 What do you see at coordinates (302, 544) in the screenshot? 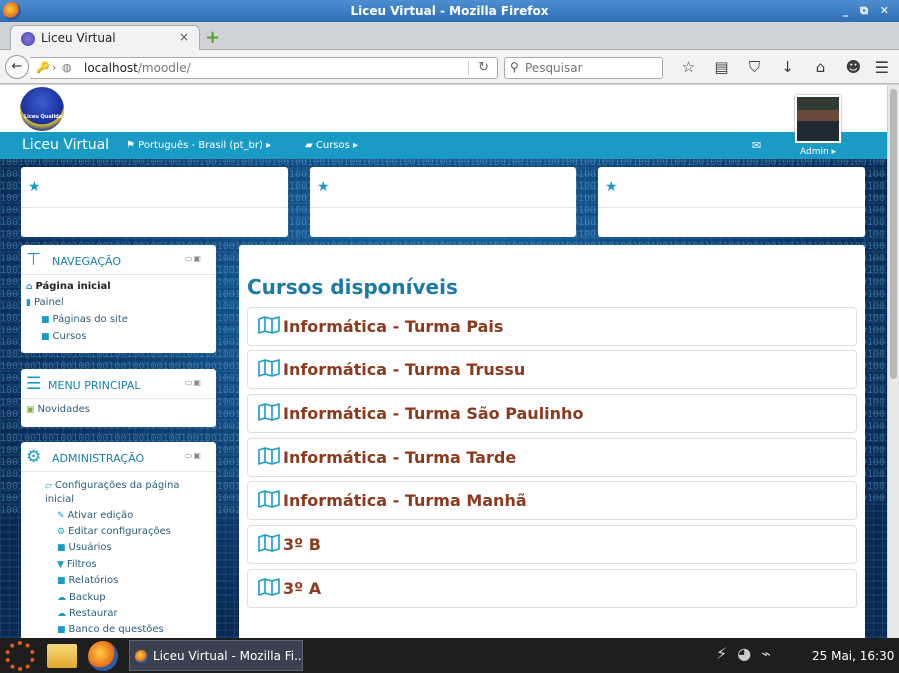
I see `course-title: 3º B` at bounding box center [302, 544].